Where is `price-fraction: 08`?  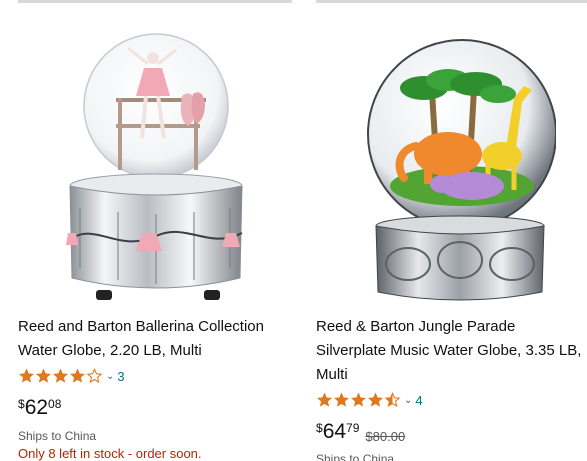
price-fraction: 08 is located at coordinates (55, 404).